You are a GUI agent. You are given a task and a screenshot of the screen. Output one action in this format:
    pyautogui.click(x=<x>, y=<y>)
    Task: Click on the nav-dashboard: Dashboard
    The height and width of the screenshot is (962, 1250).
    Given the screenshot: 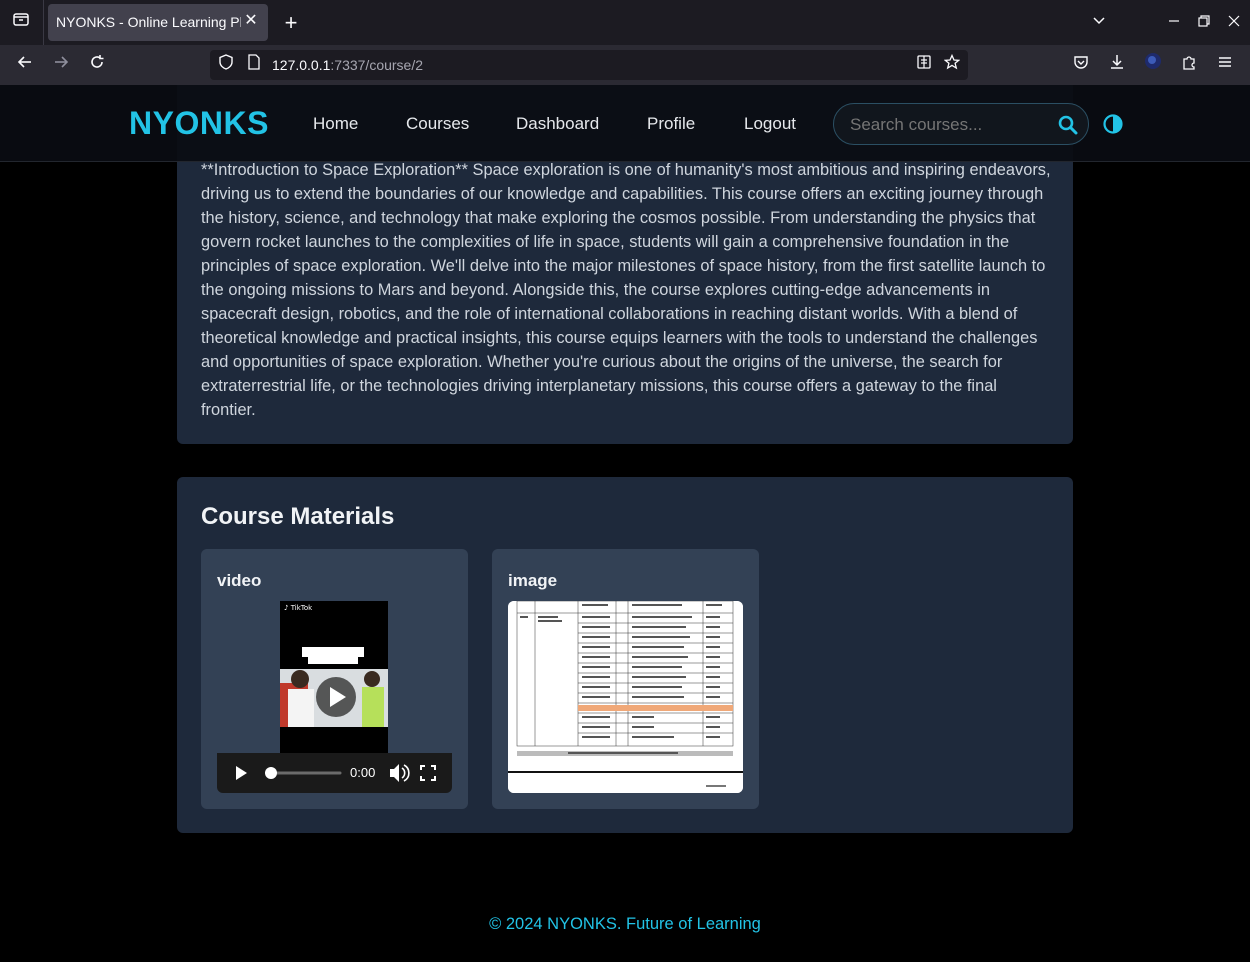 What is the action you would take?
    pyautogui.click(x=557, y=124)
    